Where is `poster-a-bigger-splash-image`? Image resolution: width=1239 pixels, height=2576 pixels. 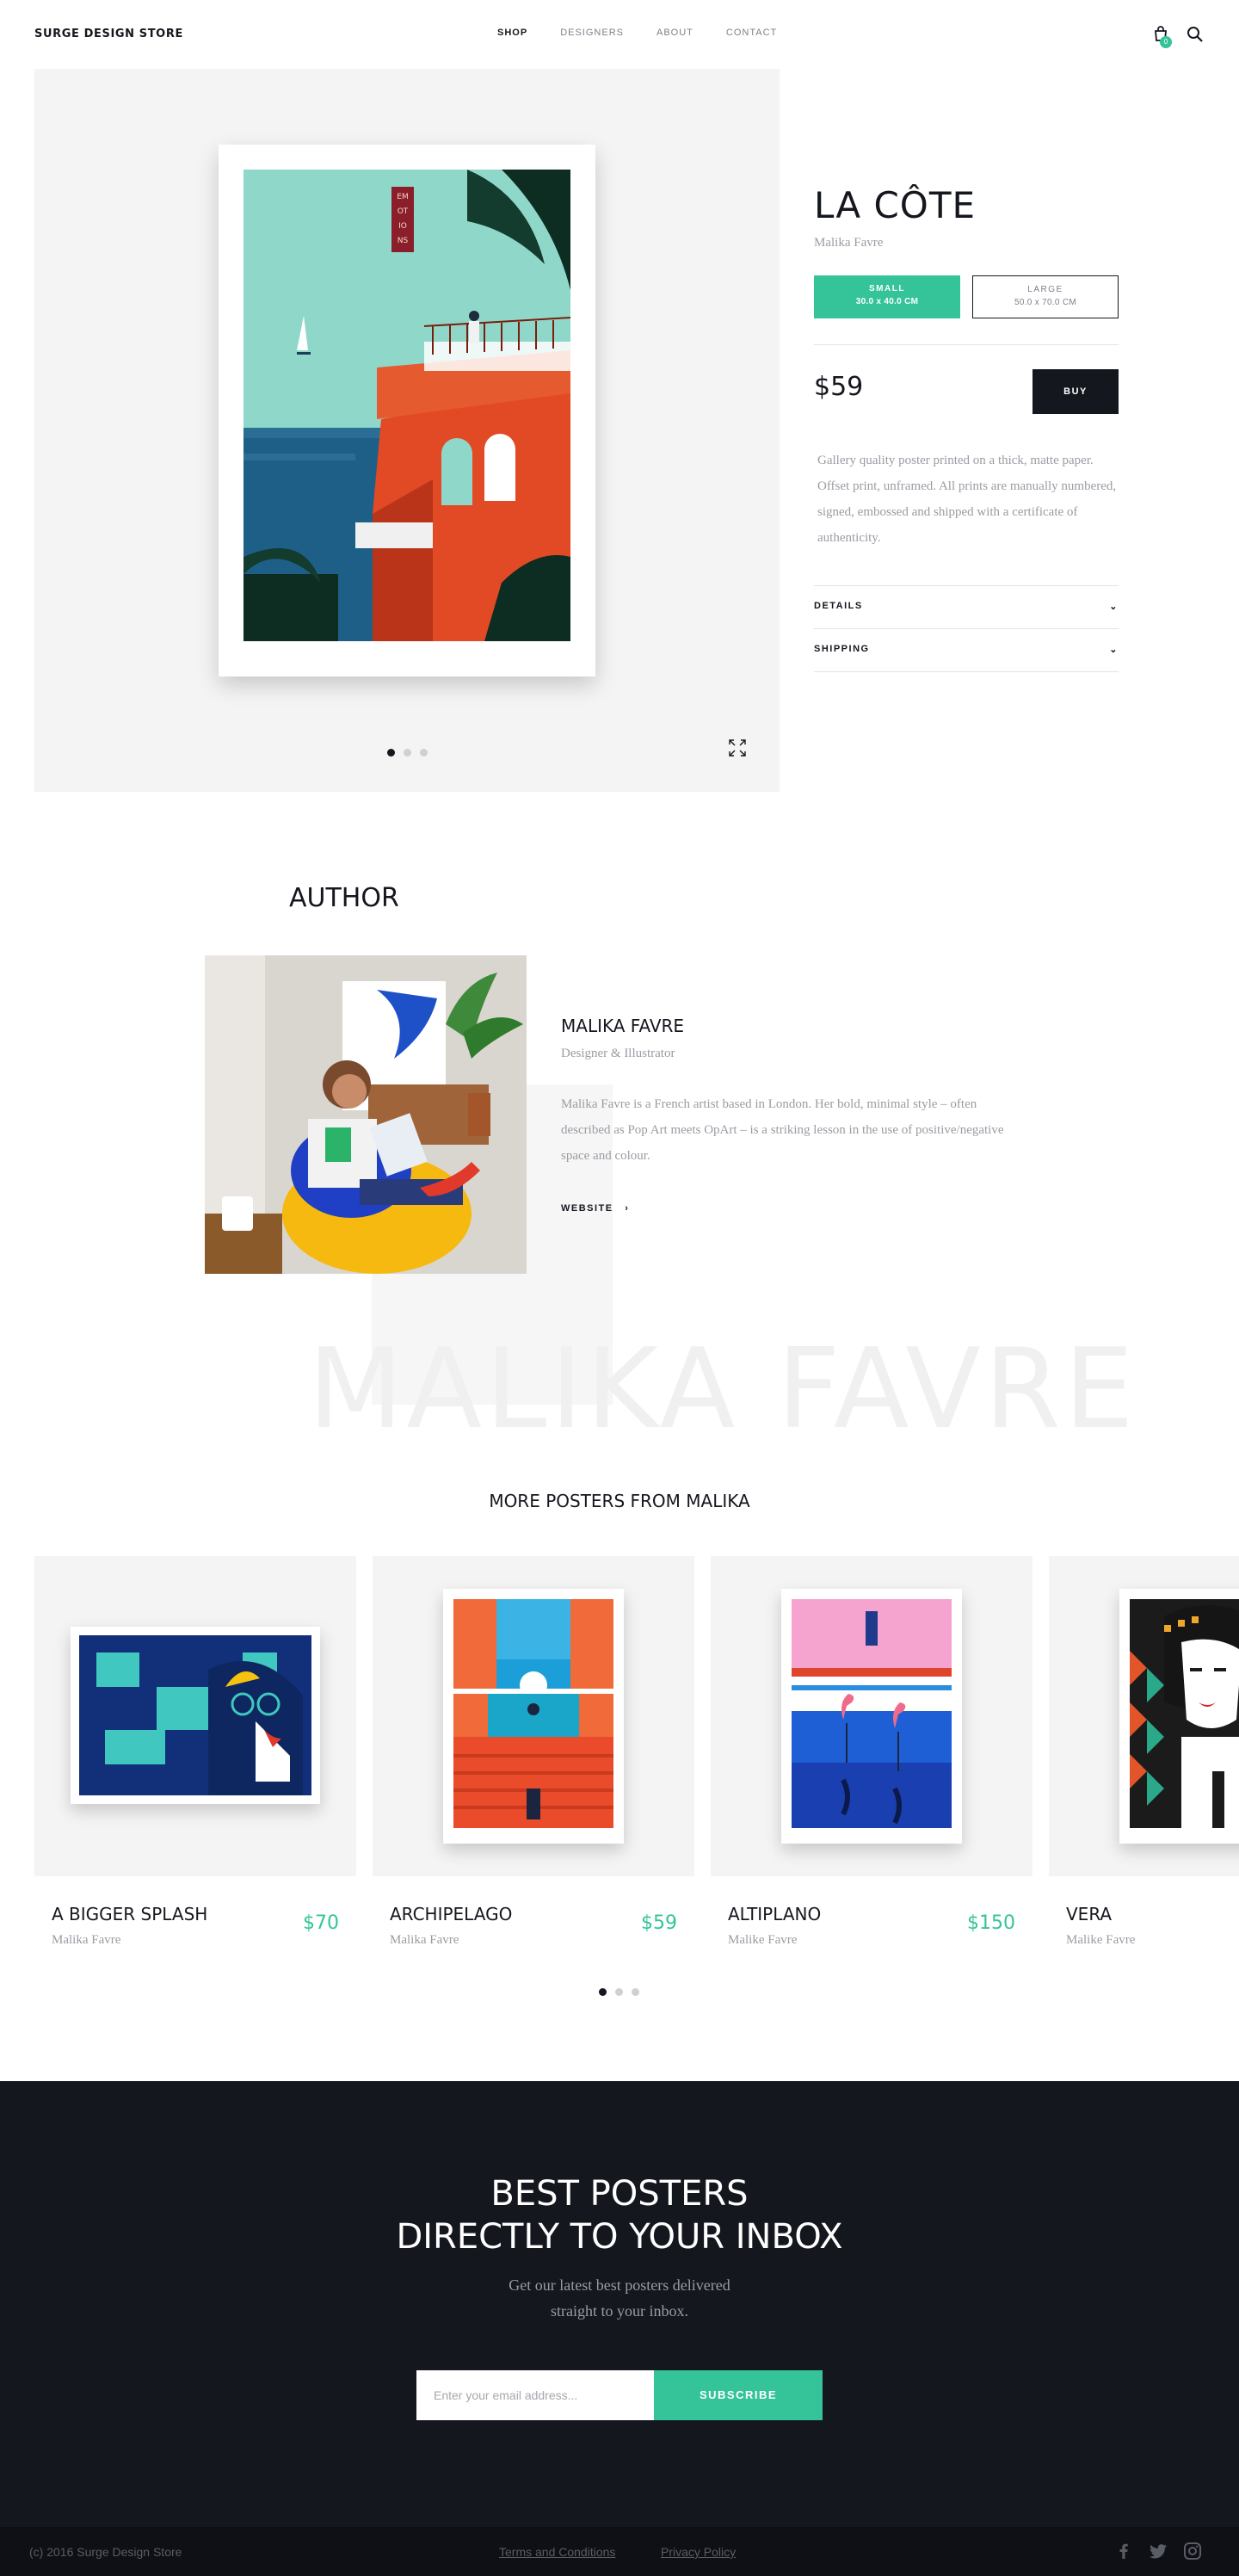
poster-a-bigger-splash-image is located at coordinates (195, 1715).